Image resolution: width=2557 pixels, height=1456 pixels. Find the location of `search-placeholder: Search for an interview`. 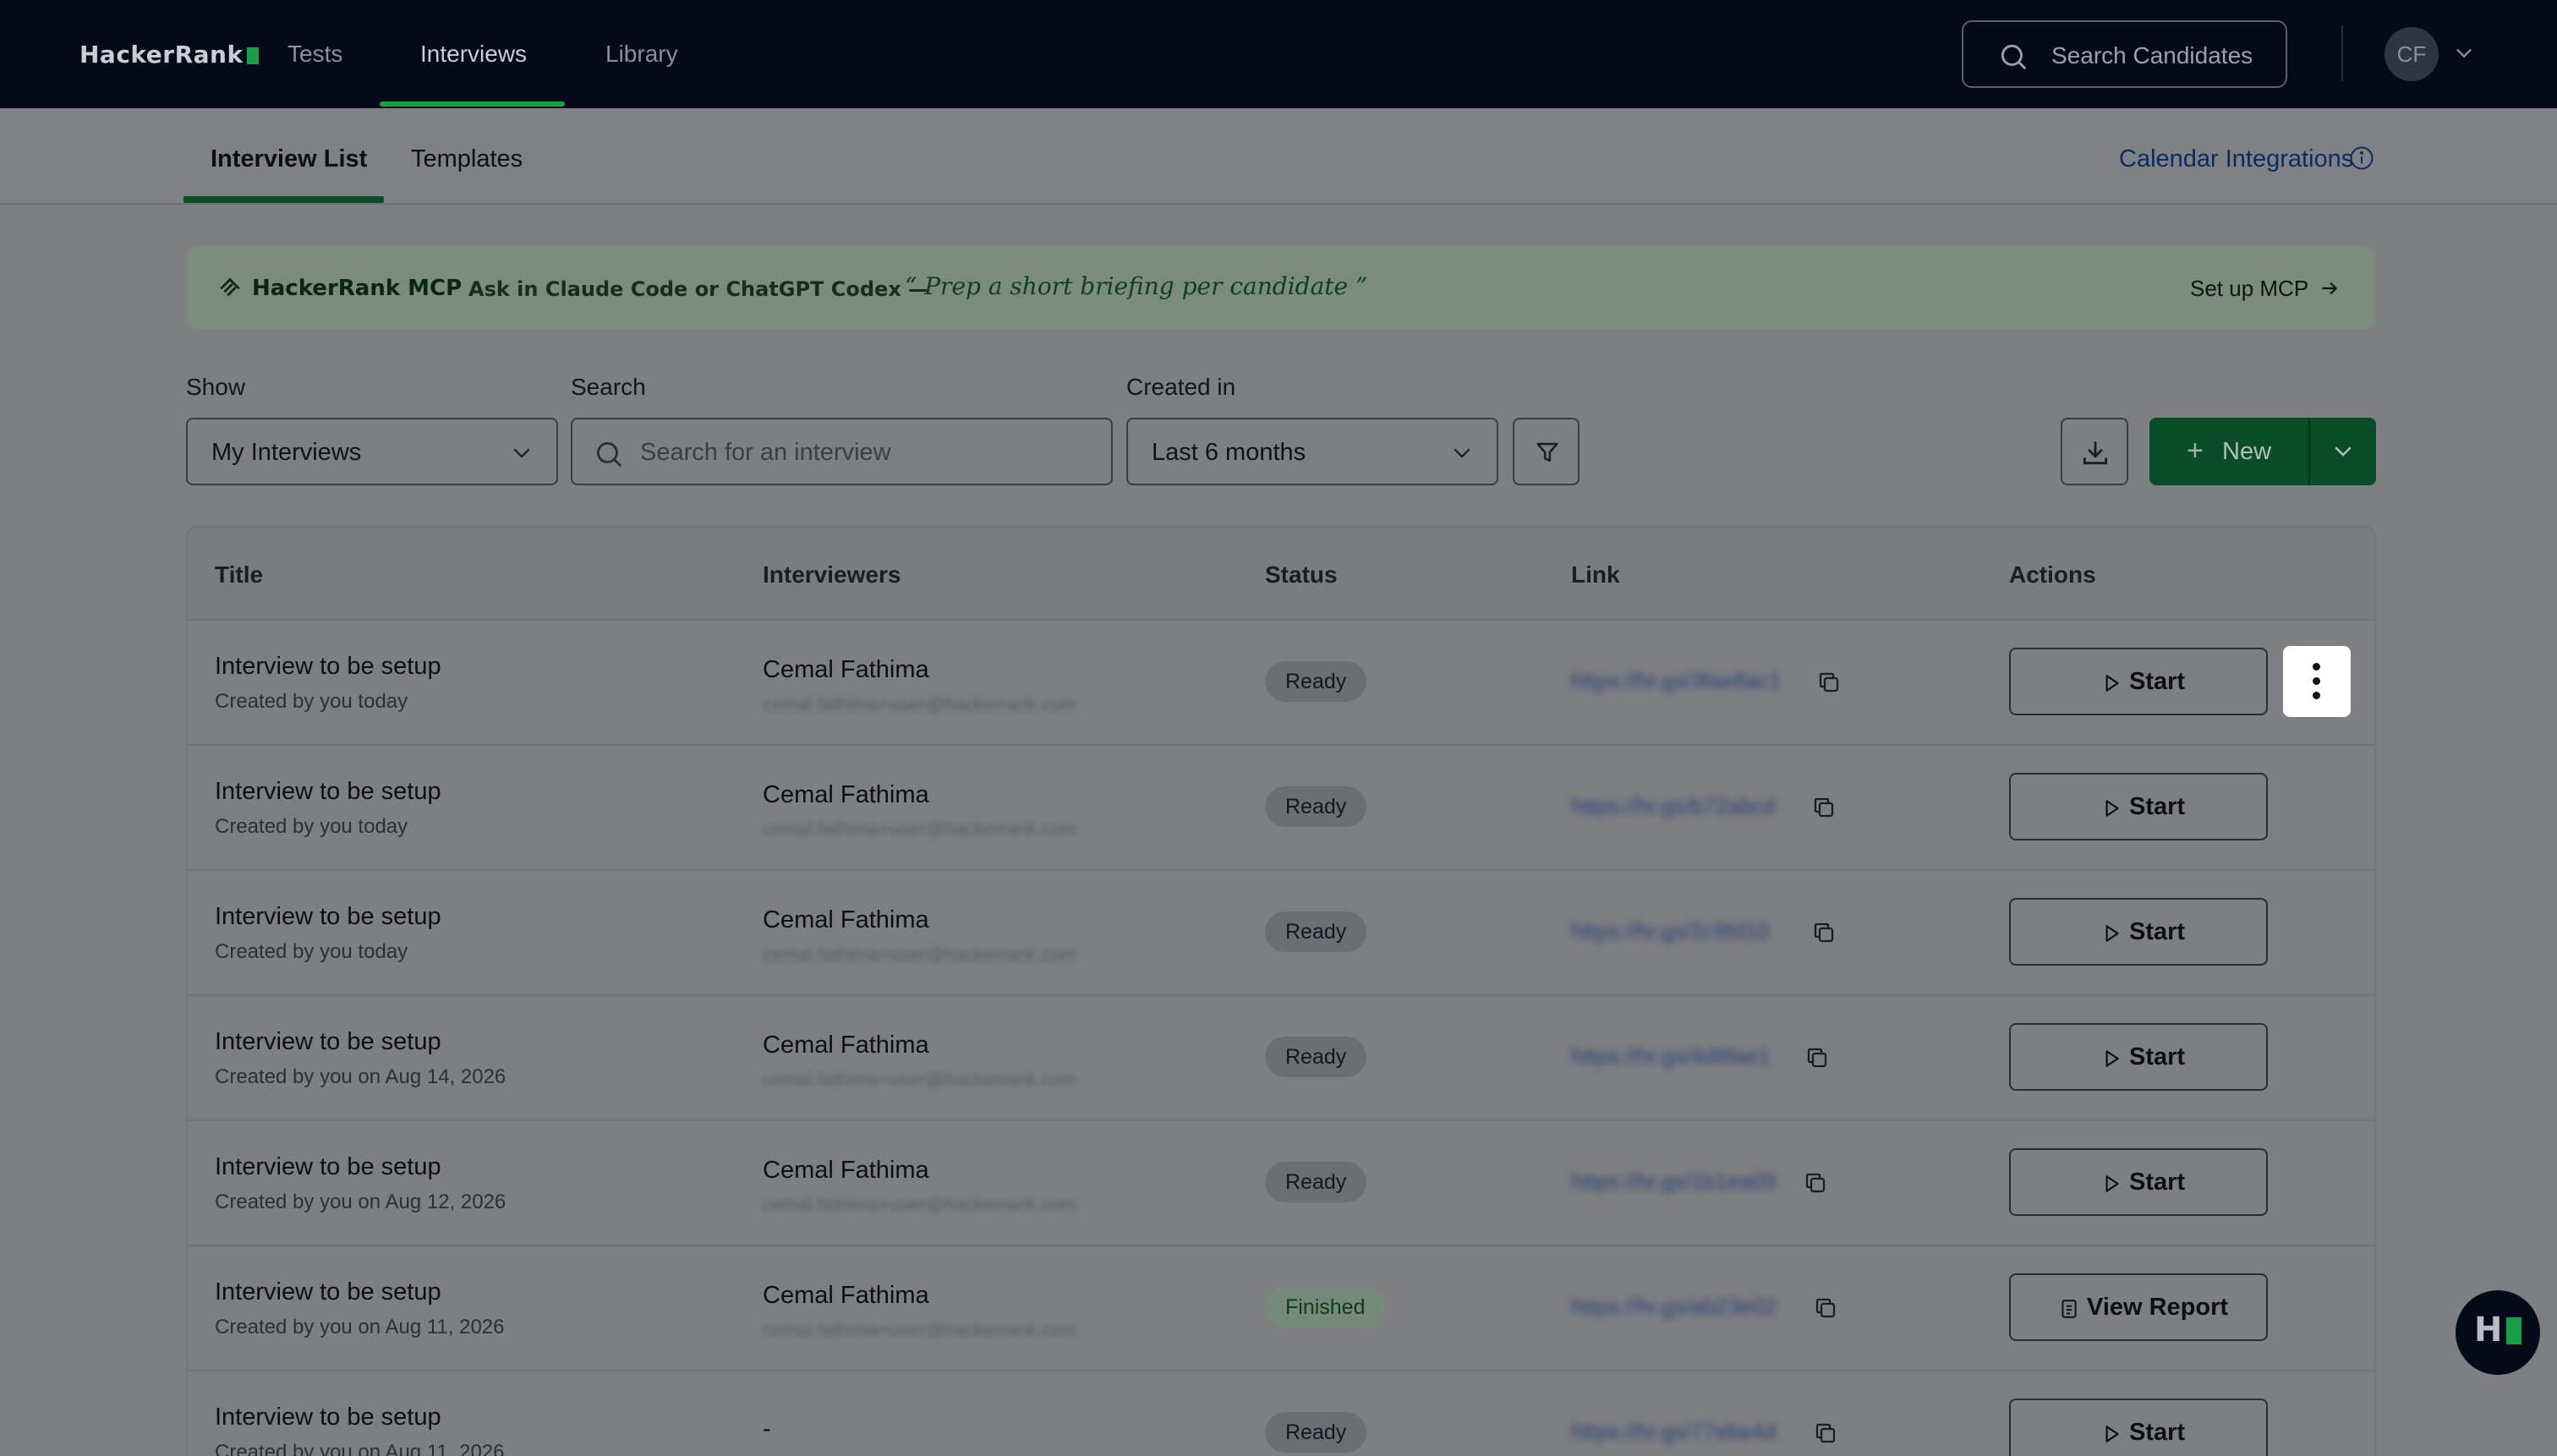

search-placeholder: Search for an interview is located at coordinates (765, 453).